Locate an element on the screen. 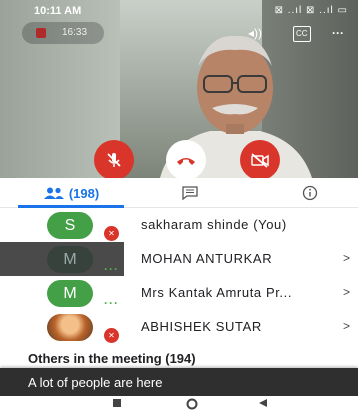  captions-icon: CC is located at coordinates (302, 34).